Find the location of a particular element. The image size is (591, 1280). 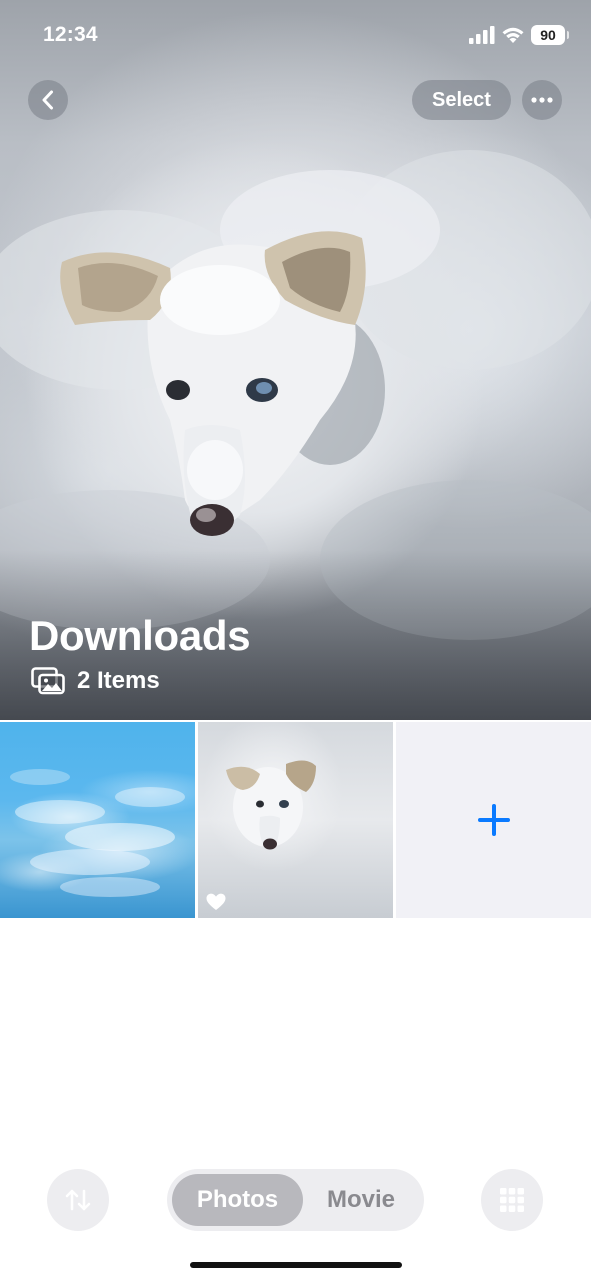

segment-photos: Photos is located at coordinates (237, 1200).